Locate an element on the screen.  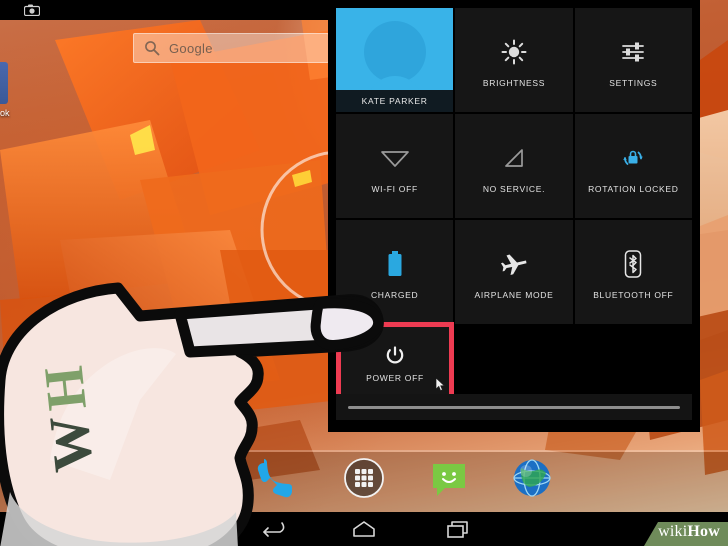
tile-rotation: ROTATION LOCKED is located at coordinates (633, 166).